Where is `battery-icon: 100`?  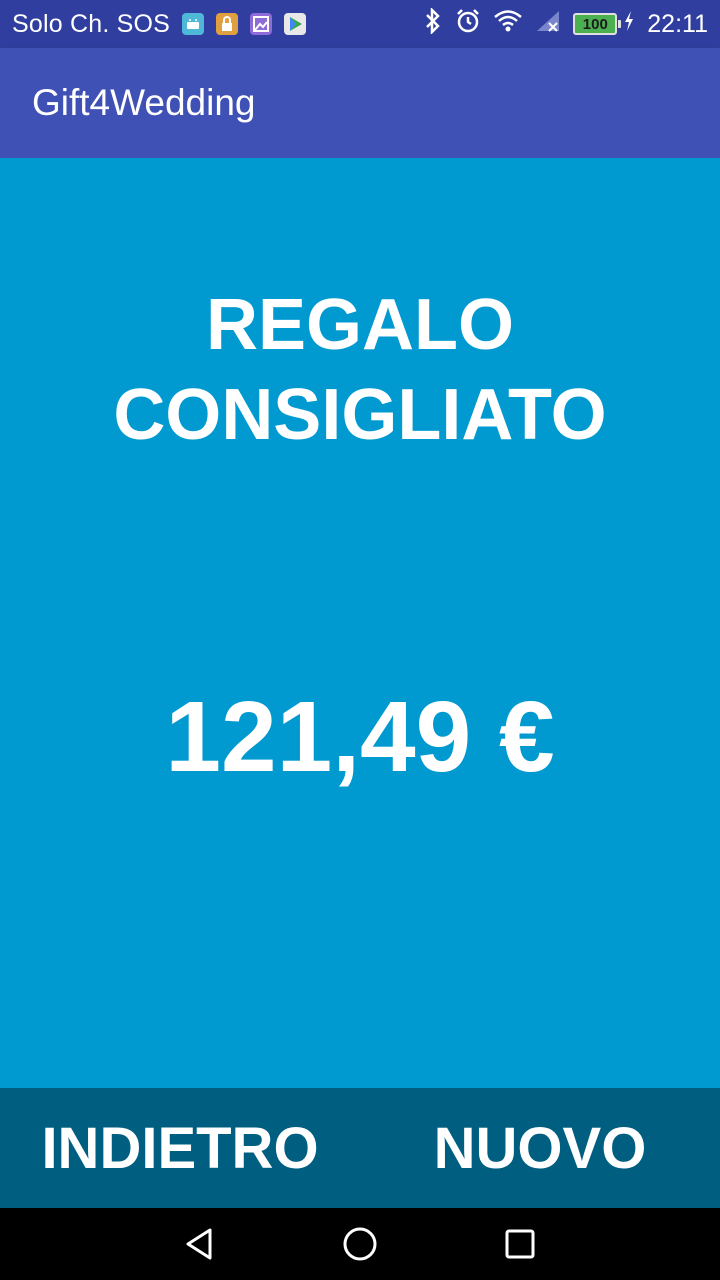 battery-icon: 100 is located at coordinates (597, 24).